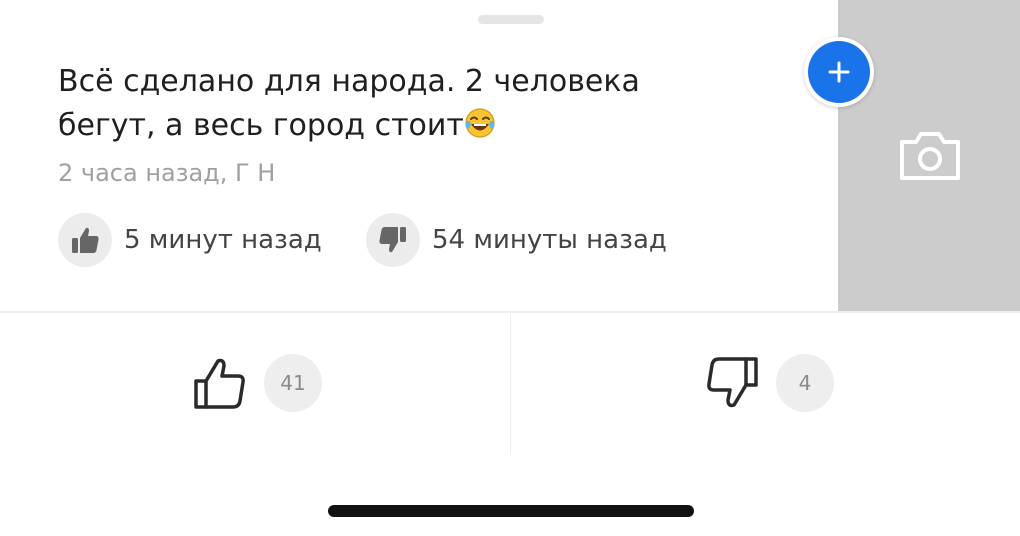 This screenshot has height=536, width=1020. What do you see at coordinates (930, 155) in the screenshot?
I see `camera-icon` at bounding box center [930, 155].